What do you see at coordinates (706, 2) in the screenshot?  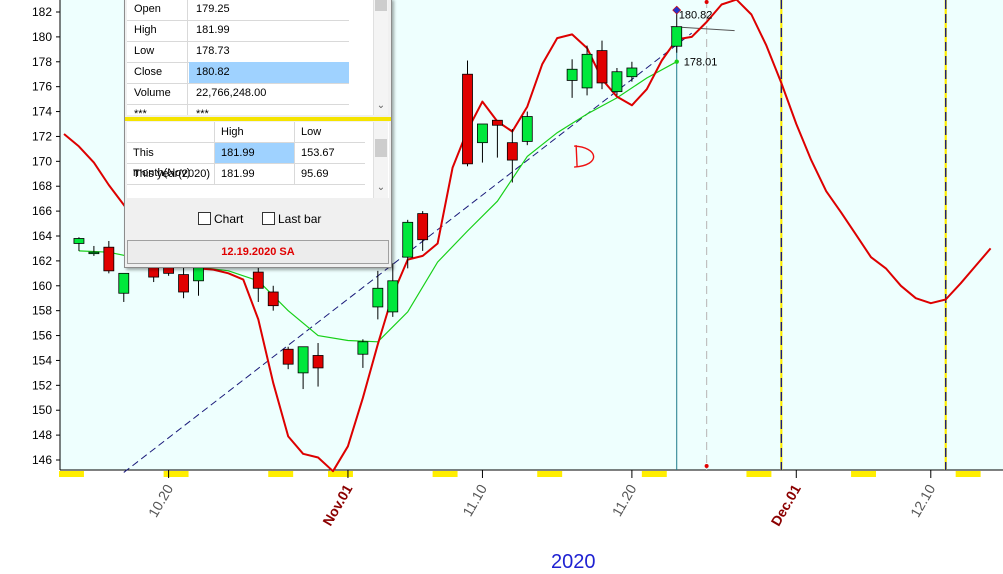 I see `projection-top-dot` at bounding box center [706, 2].